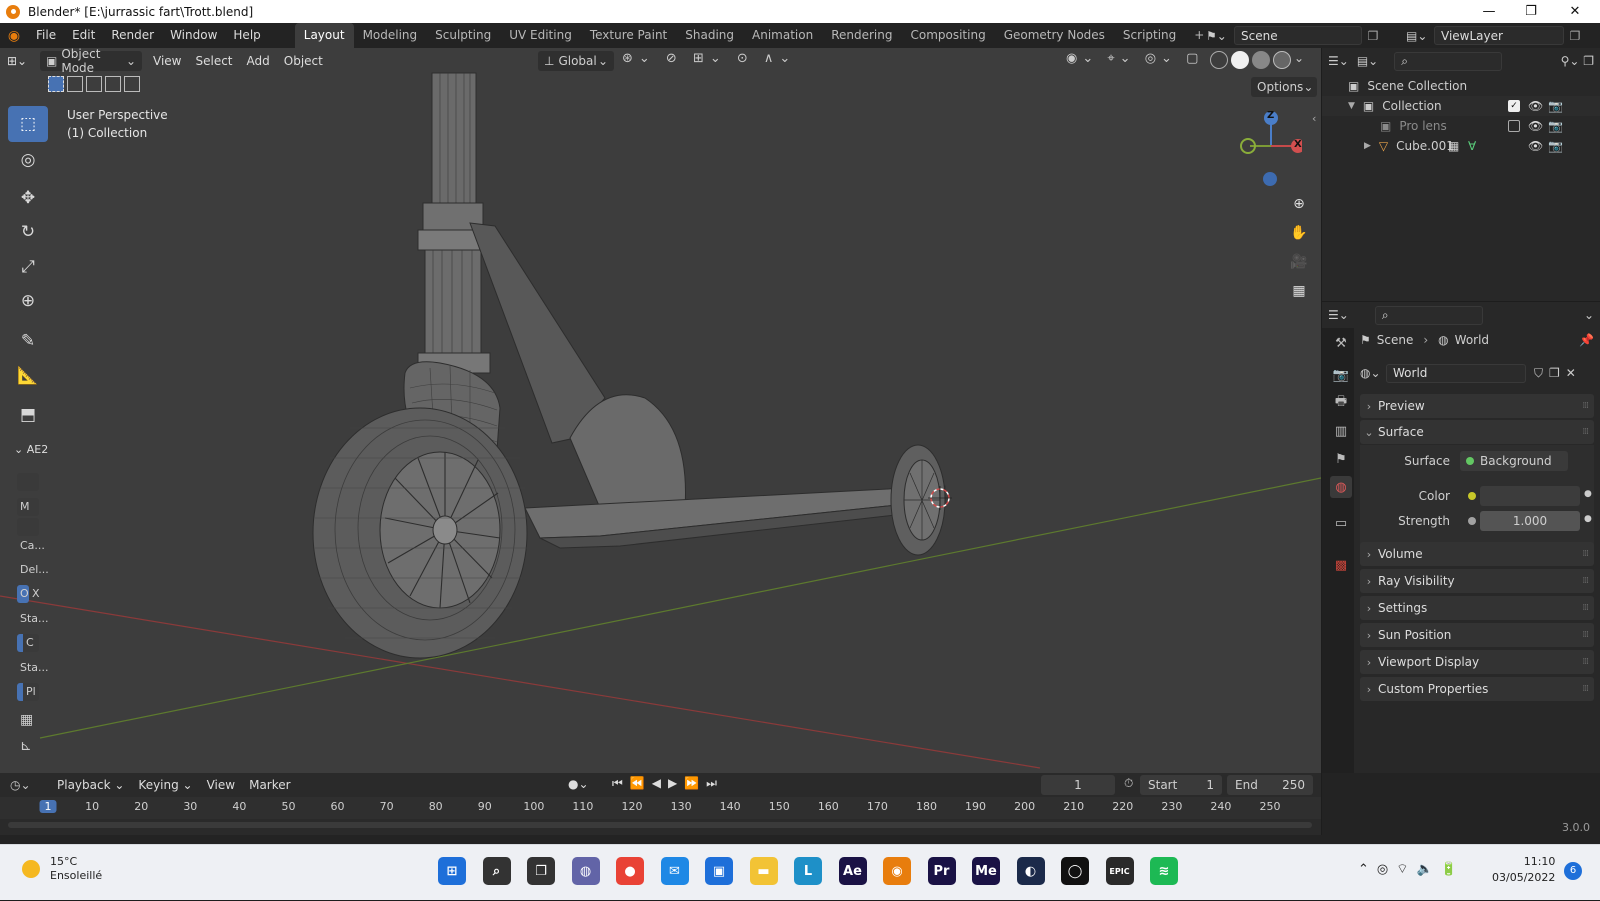  What do you see at coordinates (941, 871) in the screenshot?
I see `premiere-icon: Pr` at bounding box center [941, 871].